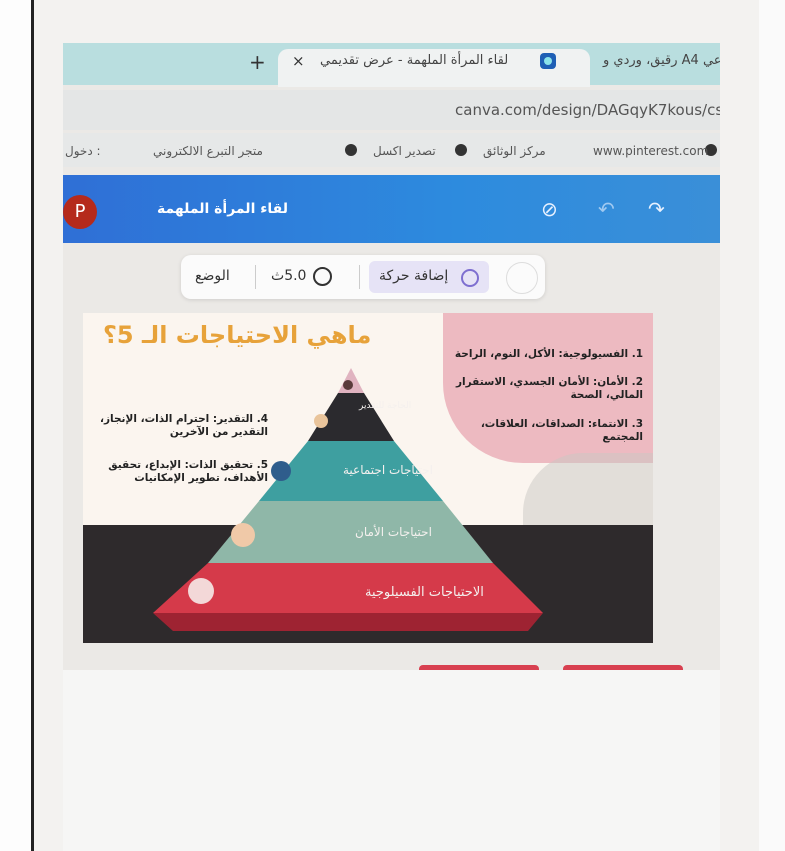  I want to click on add-animation-label: إضافة حركة, so click(414, 276).